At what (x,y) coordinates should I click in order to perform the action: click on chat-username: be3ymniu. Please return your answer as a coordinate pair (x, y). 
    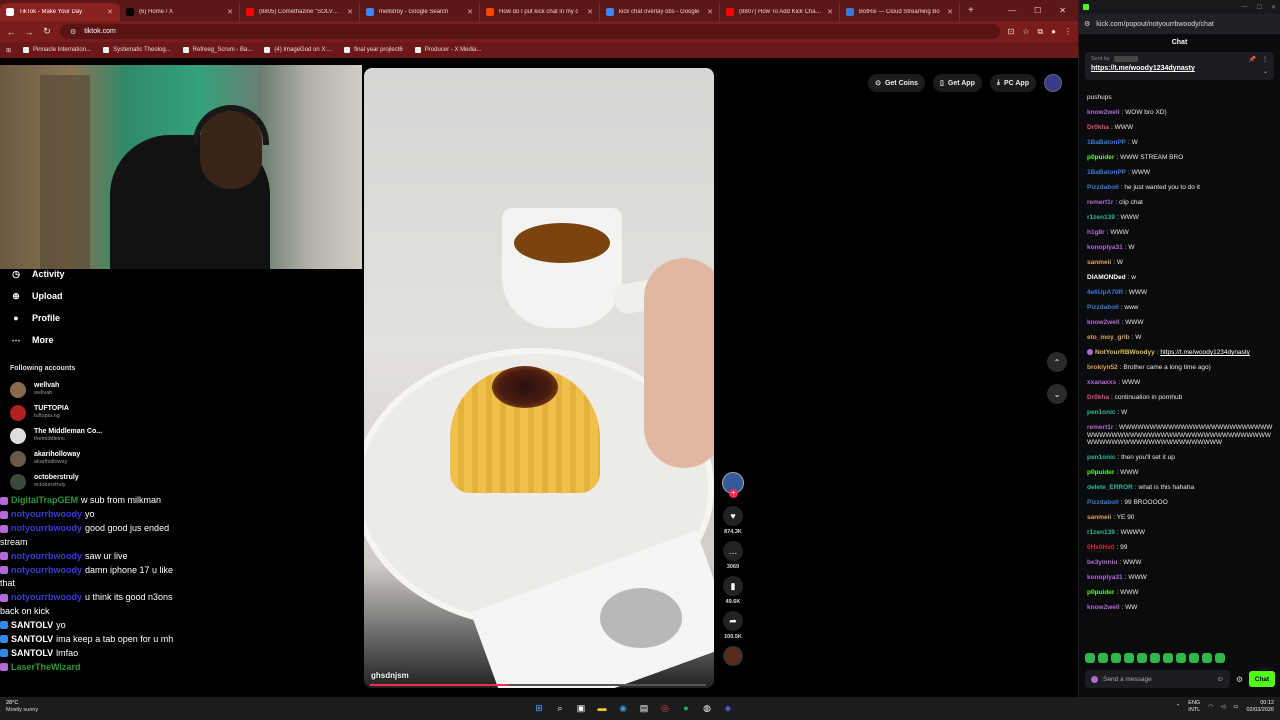
    Looking at the image, I should click on (1102, 562).